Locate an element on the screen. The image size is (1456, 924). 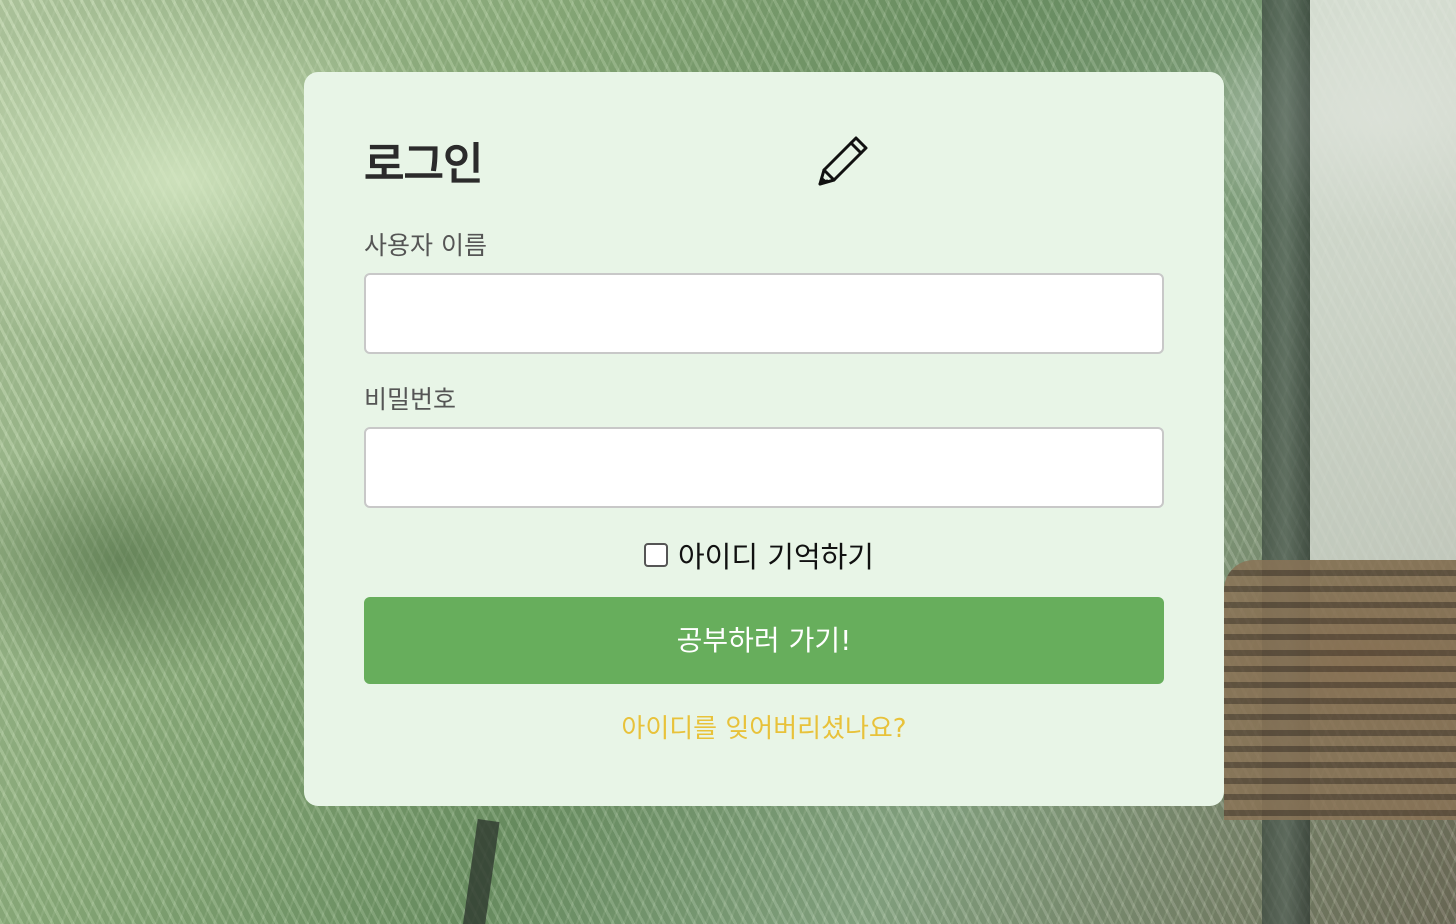
username-label: 사용자 이름 is located at coordinates (425, 245).